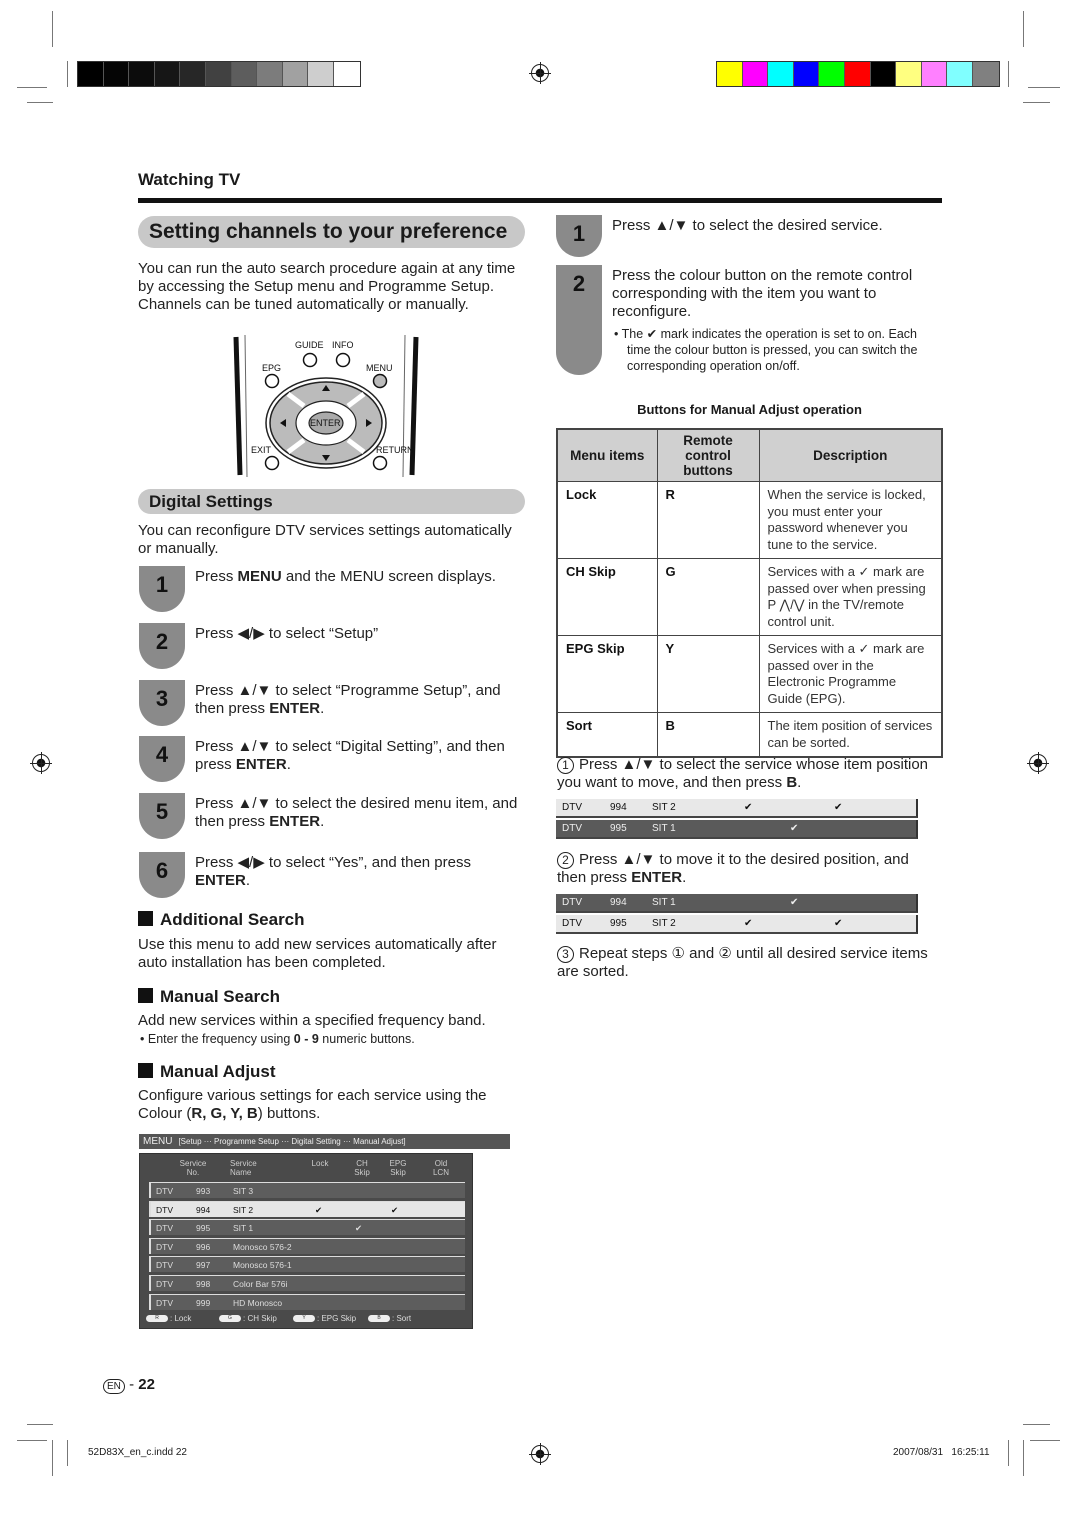 The image size is (1080, 1528). I want to click on column-header: Service No., so click(193, 1168).